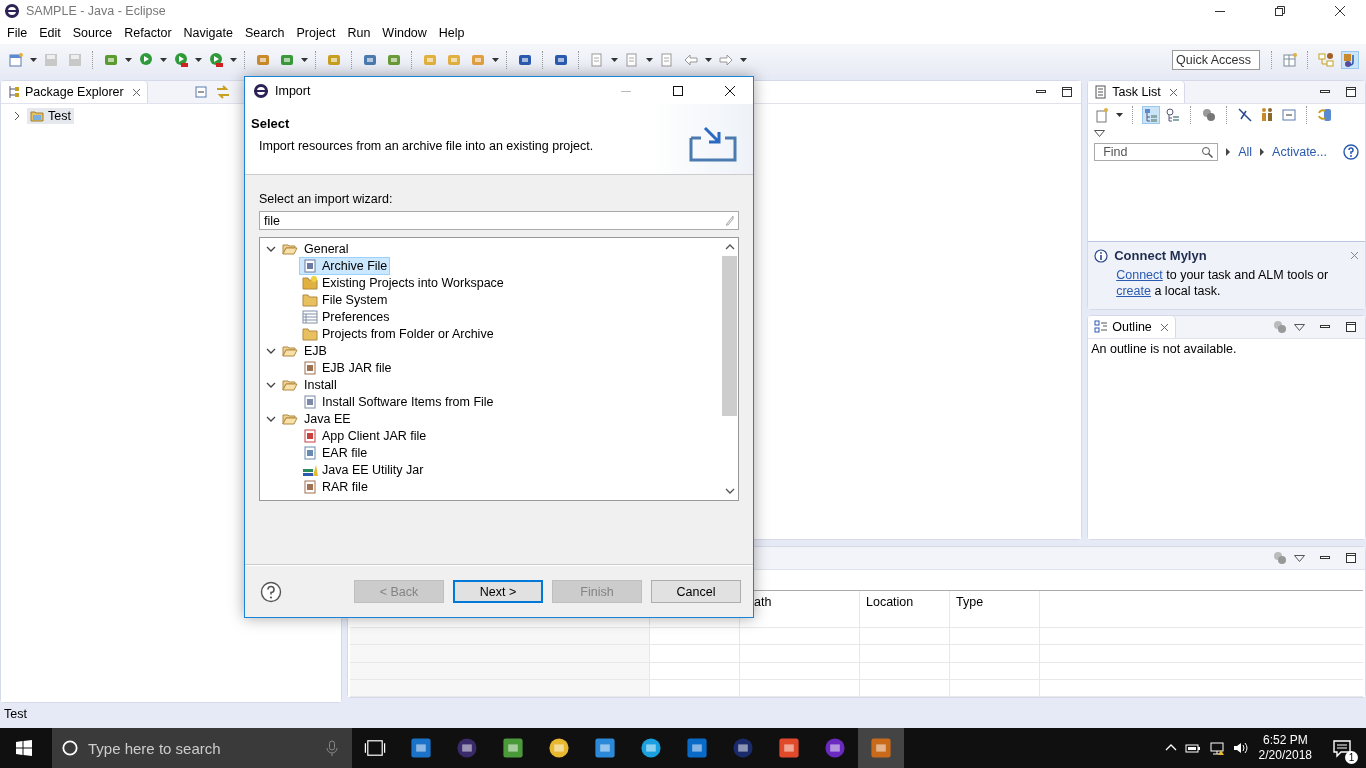 This screenshot has width=1366, height=768. I want to click on wizard-item: Preferences, so click(346, 316).